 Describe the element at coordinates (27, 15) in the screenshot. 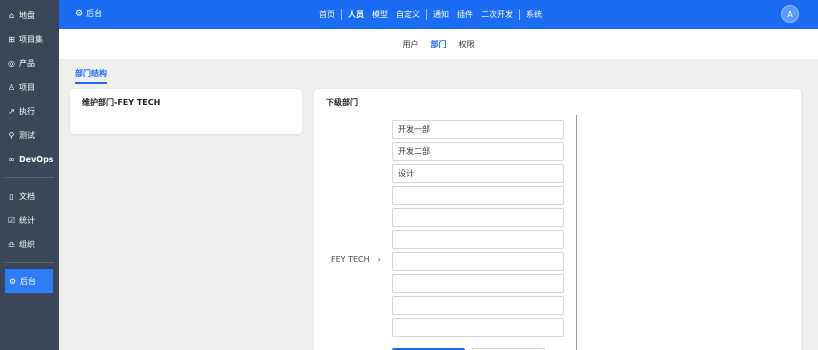

I see `sidebar-item-label: 地盘` at that location.